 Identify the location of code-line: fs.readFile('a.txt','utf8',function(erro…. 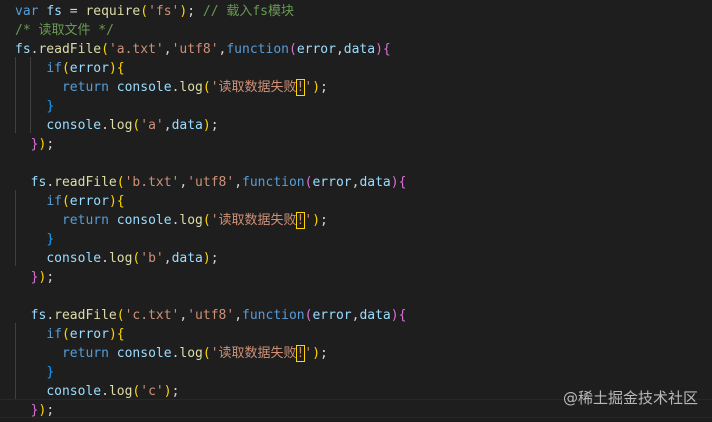
(203, 49).